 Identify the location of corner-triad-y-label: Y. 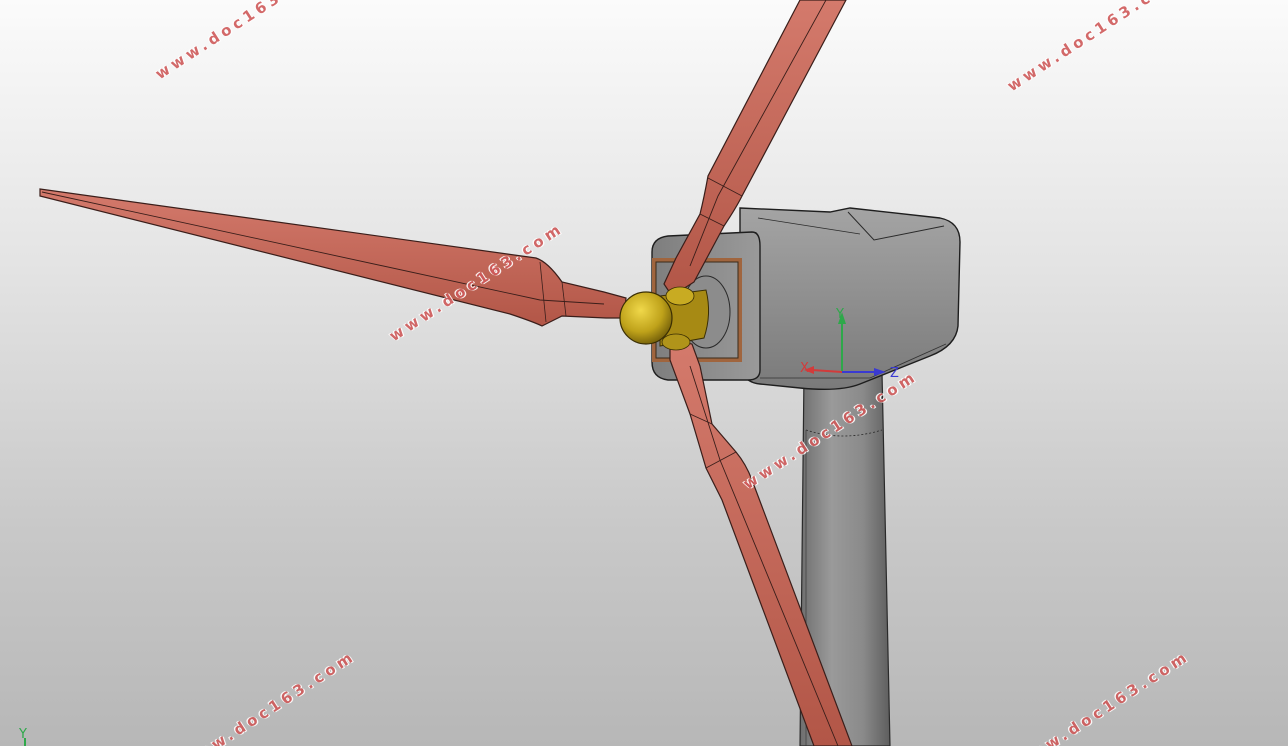
(22, 734).